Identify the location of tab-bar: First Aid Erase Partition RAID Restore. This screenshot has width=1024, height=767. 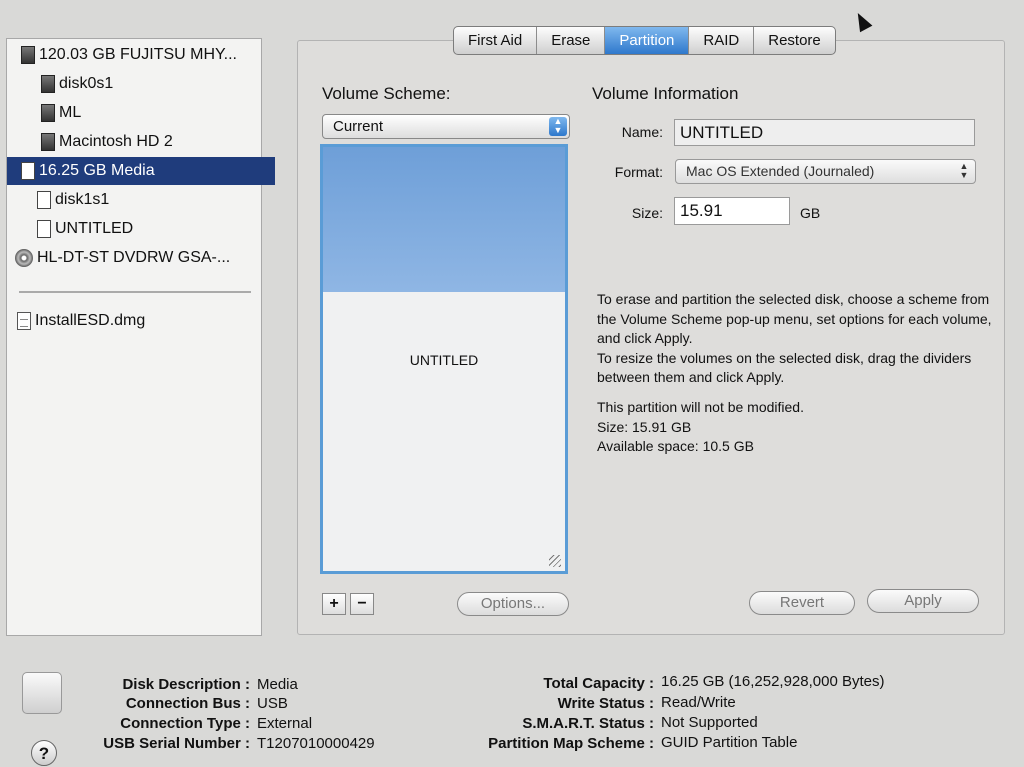
(644, 40).